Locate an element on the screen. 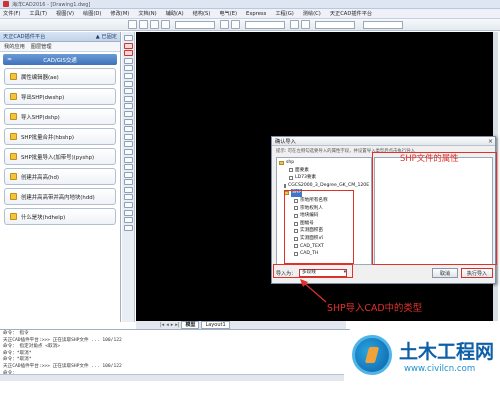 This screenshot has height=407, width=500. menu-item-1: 工具(T) is located at coordinates (38, 13).